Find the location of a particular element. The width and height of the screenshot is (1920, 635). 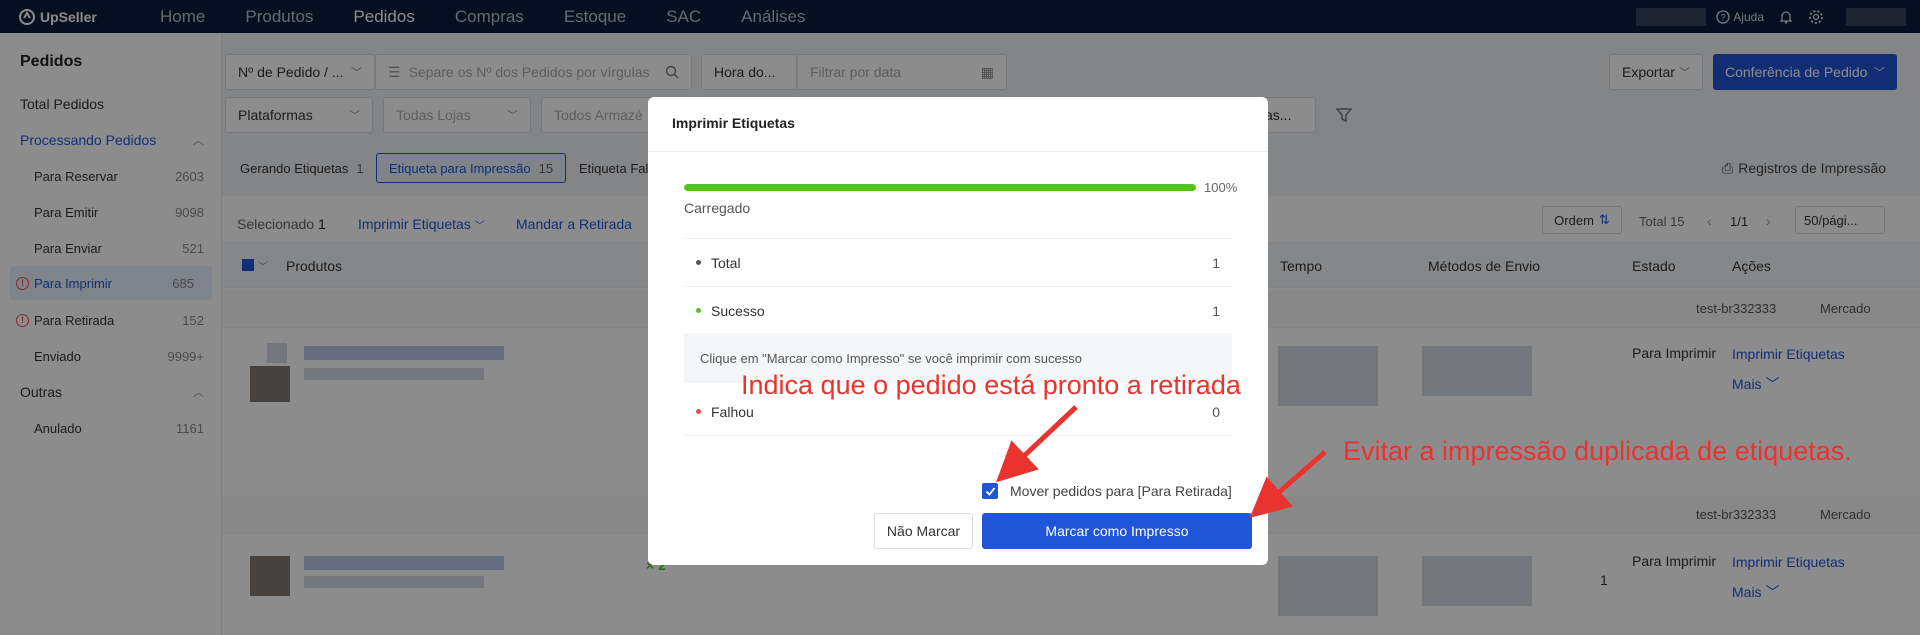

dont-mark-button: Não Marcar is located at coordinates (923, 531).